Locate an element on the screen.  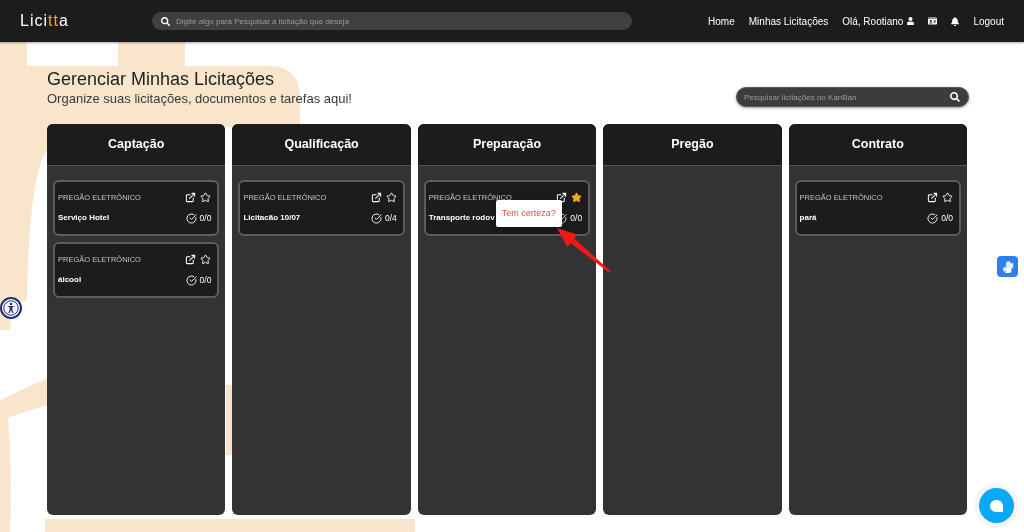
task-count: 0/4 is located at coordinates (390, 218).